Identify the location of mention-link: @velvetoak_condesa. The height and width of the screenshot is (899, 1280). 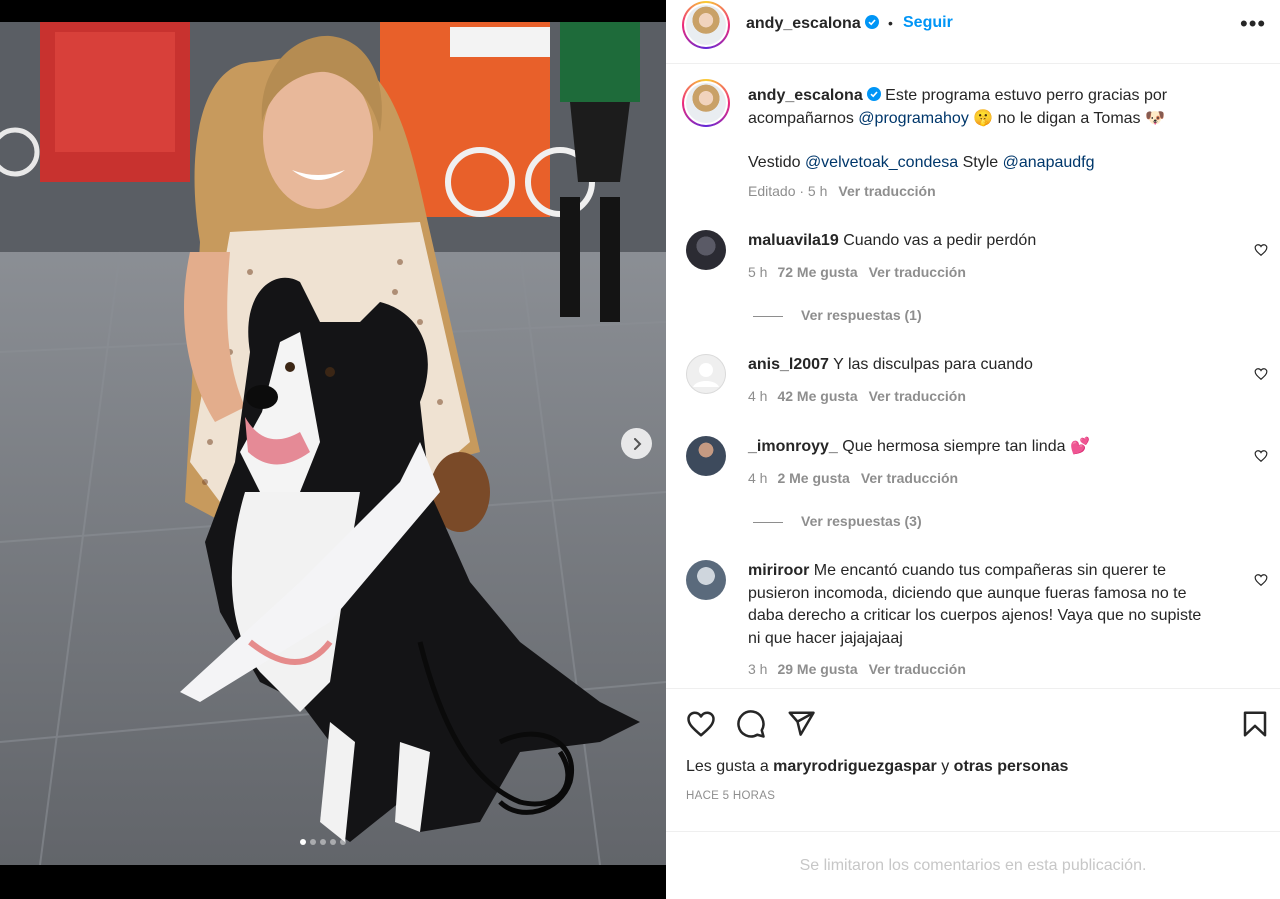
(881, 162).